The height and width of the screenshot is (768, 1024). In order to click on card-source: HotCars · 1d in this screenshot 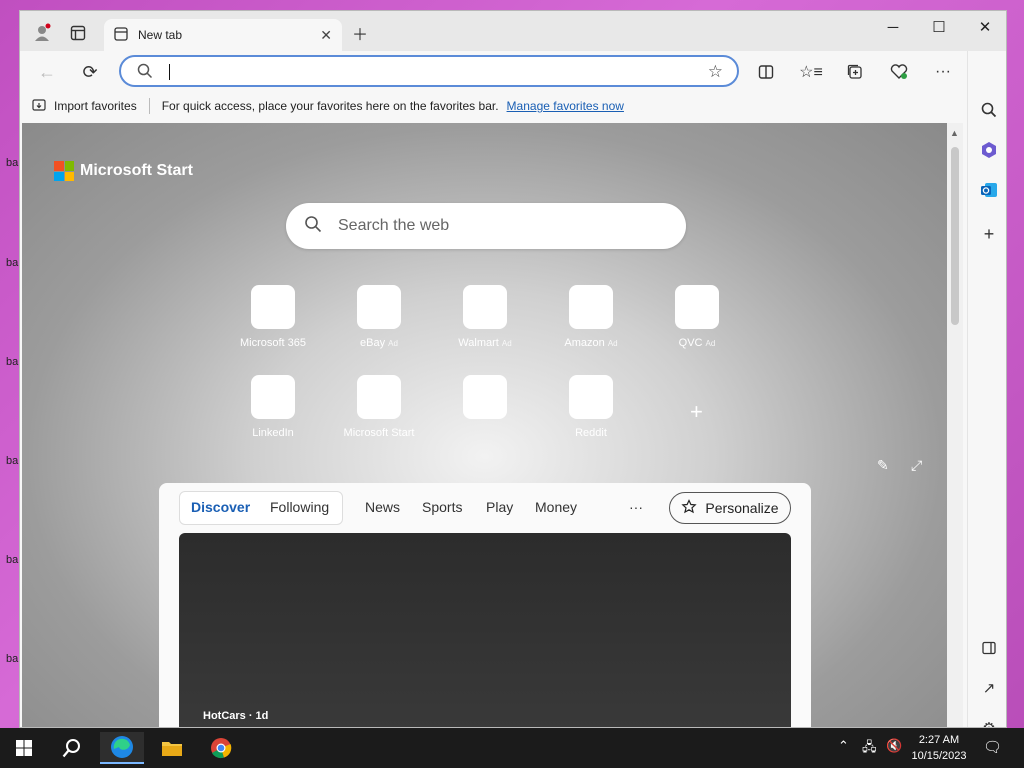, I will do `click(236, 716)`.